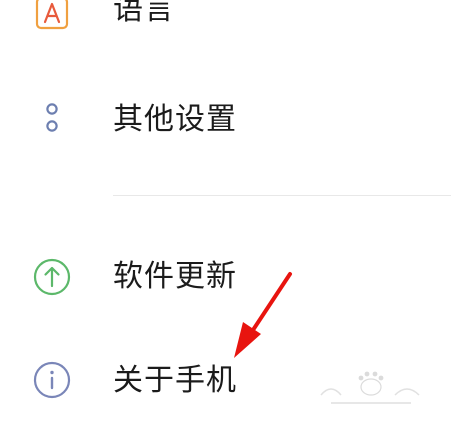  Describe the element at coordinates (52, 380) in the screenshot. I see `info-circle-icon` at that location.